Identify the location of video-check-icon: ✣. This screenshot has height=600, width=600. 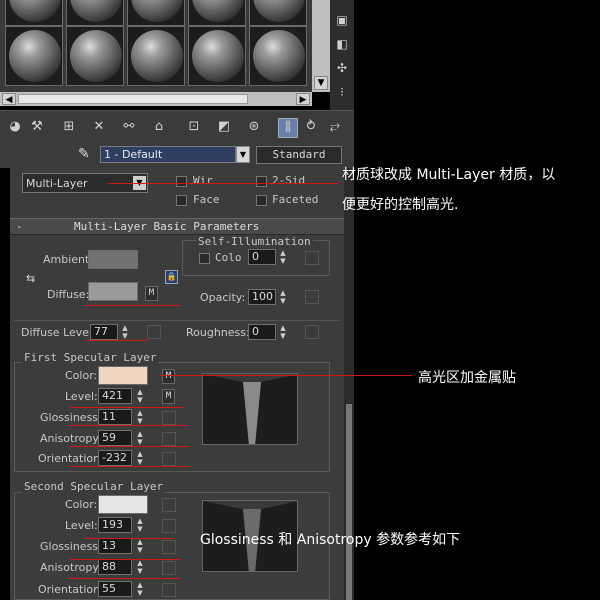
(342, 68).